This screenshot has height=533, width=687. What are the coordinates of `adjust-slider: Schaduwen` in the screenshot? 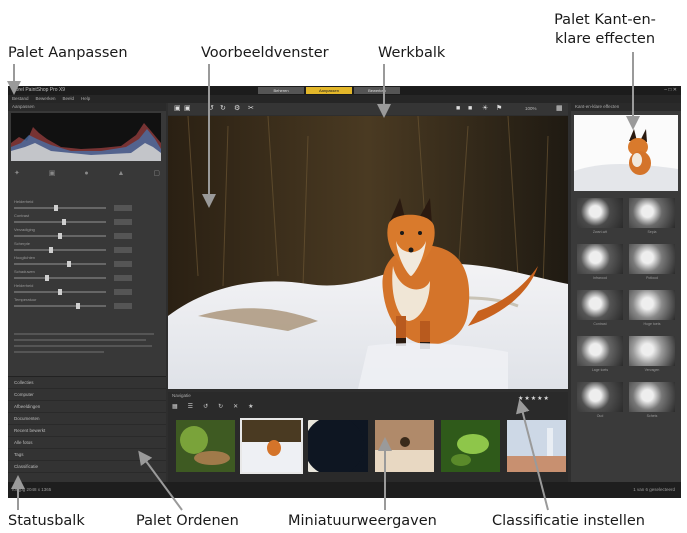 It's located at (87, 276).